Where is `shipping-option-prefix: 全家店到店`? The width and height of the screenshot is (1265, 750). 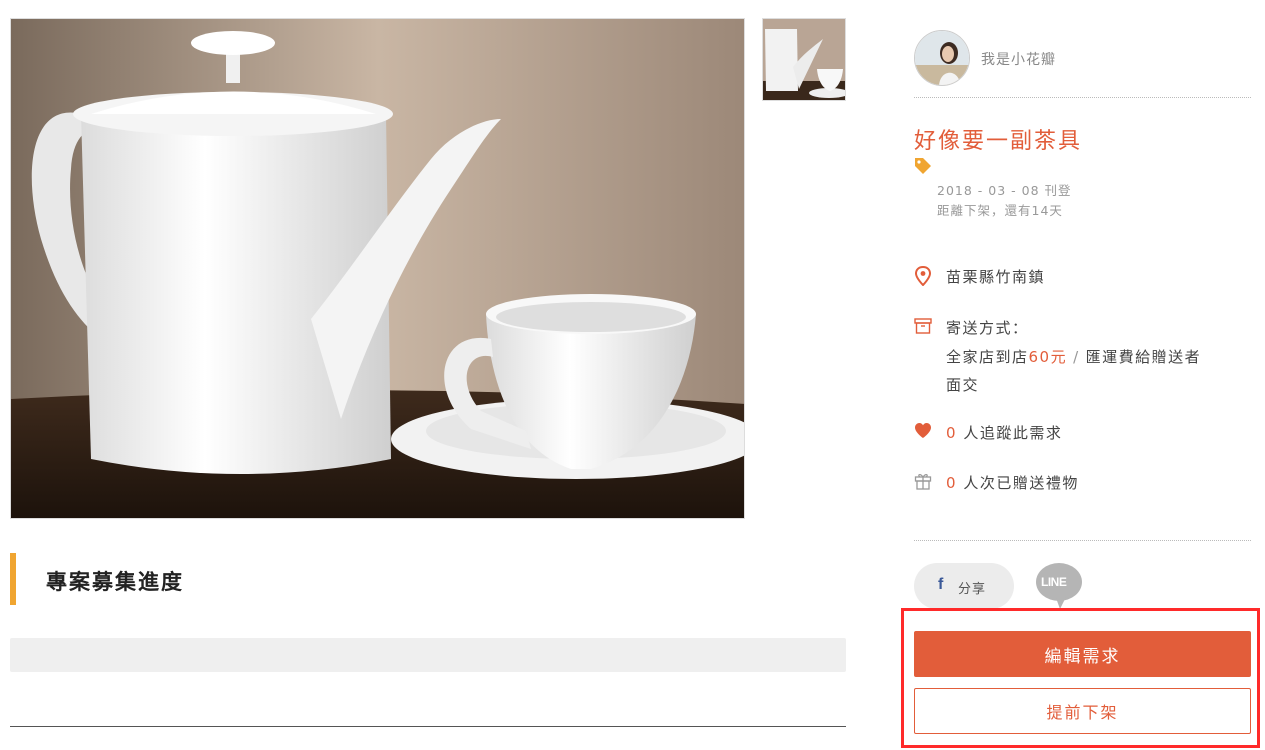 shipping-option-prefix: 全家店到店 is located at coordinates (987, 357).